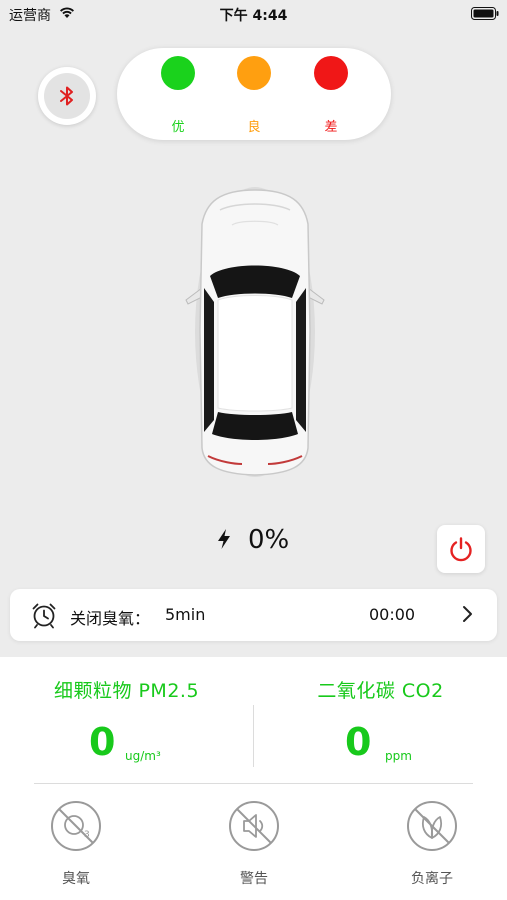 This screenshot has width=507, height=900. I want to click on air-quality-legend: 优 良 差, so click(254, 94).